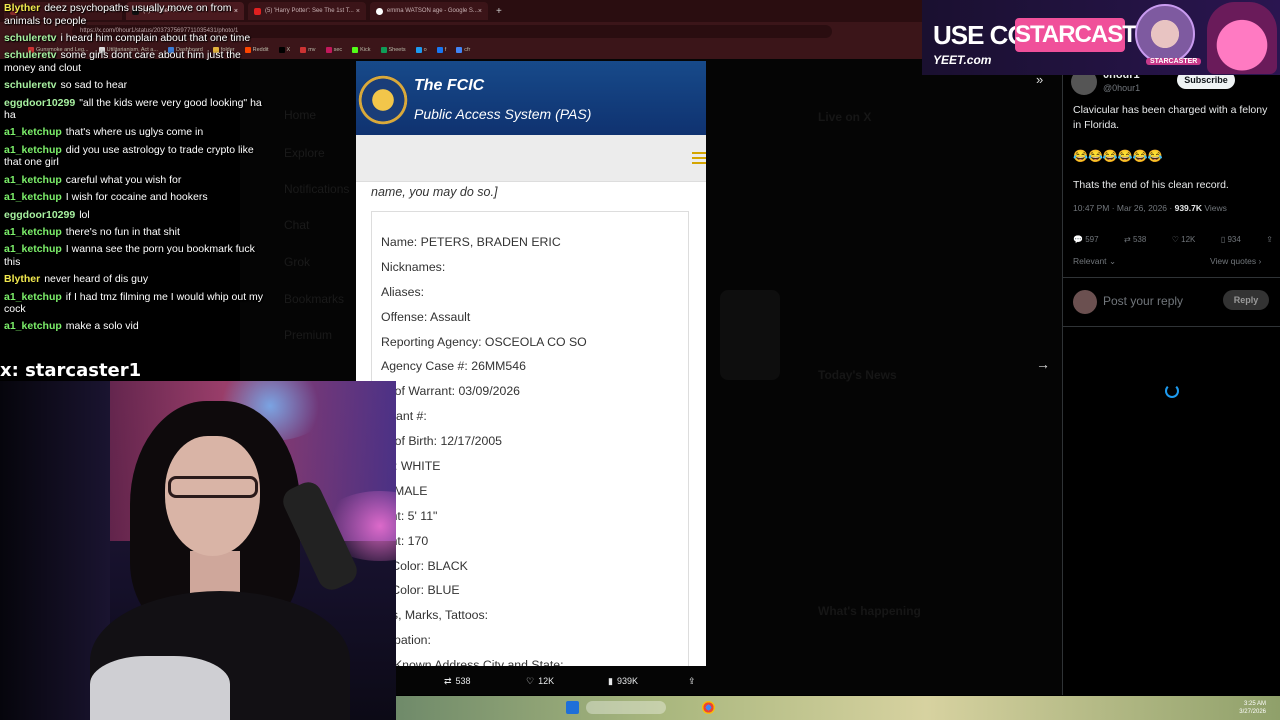 This screenshot has width=1280, height=720. What do you see at coordinates (531, 158) in the screenshot?
I see `fcic-nav-bar` at bounding box center [531, 158].